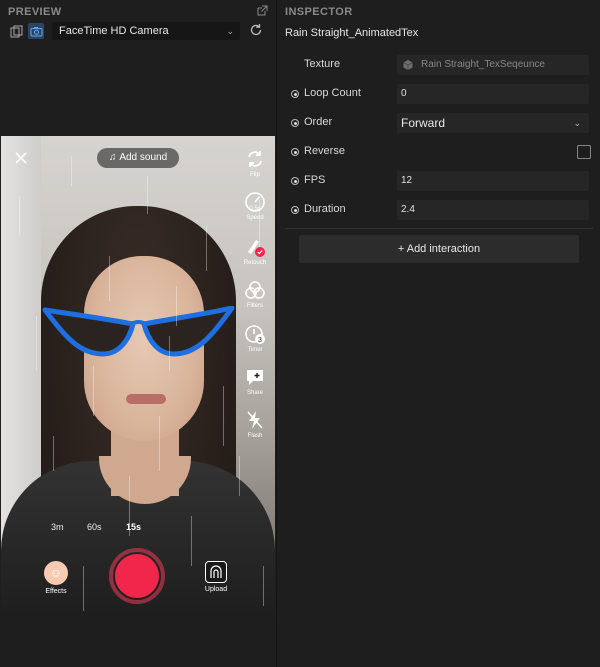 The image size is (600, 667). Describe the element at coordinates (262, 11) in the screenshot. I see `open-external-icon` at that location.